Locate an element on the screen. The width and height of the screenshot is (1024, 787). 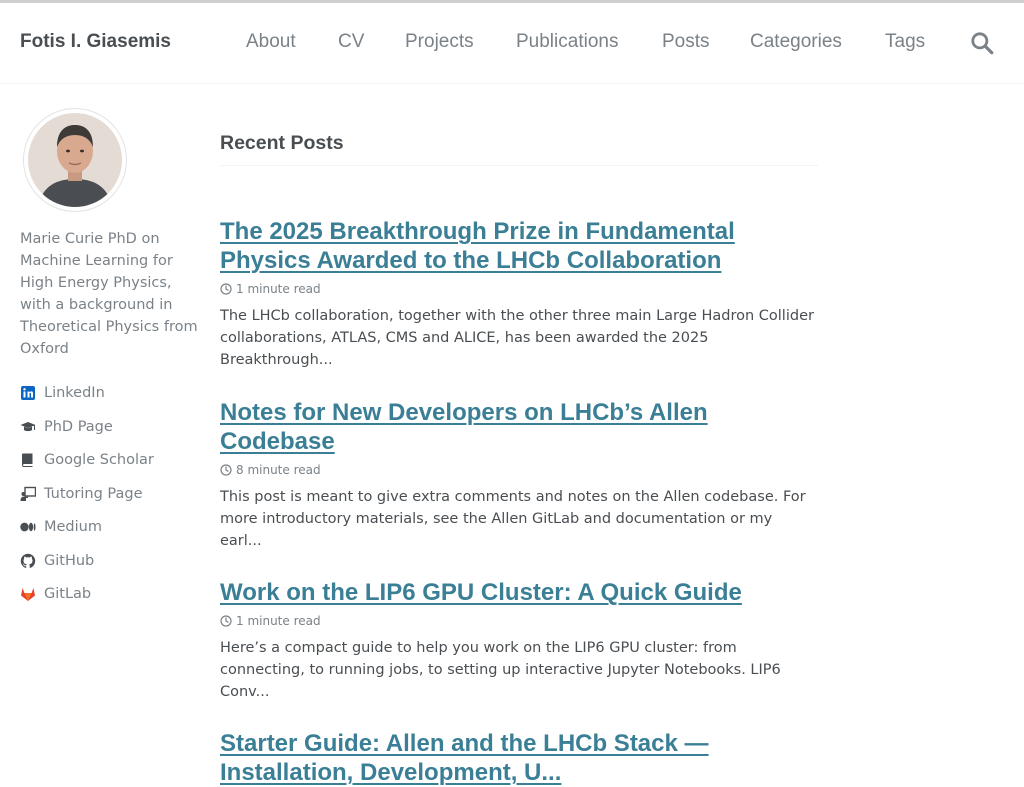
graduation-cap-icon is located at coordinates (28, 427).